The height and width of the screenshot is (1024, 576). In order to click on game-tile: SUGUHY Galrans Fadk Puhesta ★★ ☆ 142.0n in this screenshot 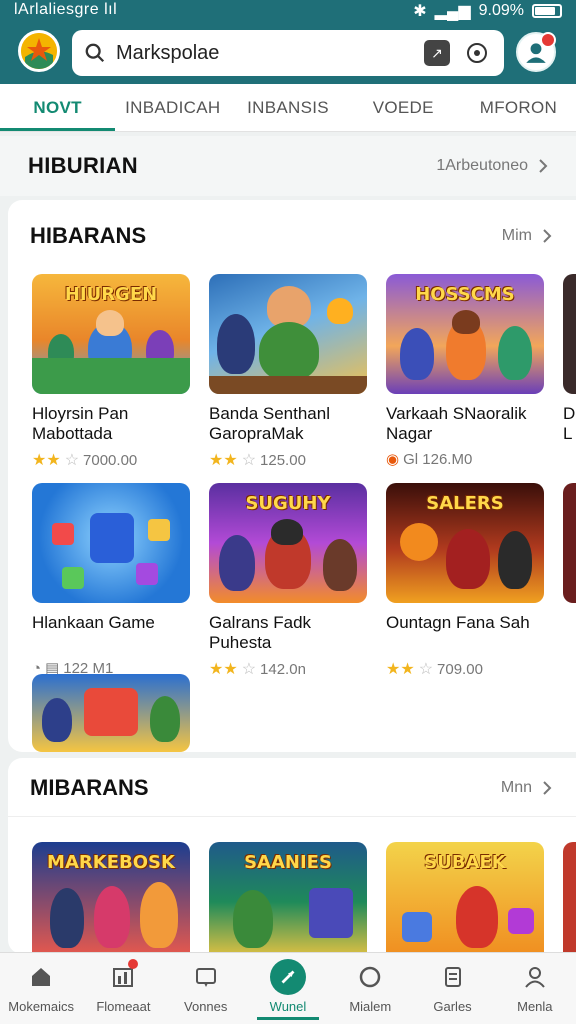, I will do `click(288, 581)`.